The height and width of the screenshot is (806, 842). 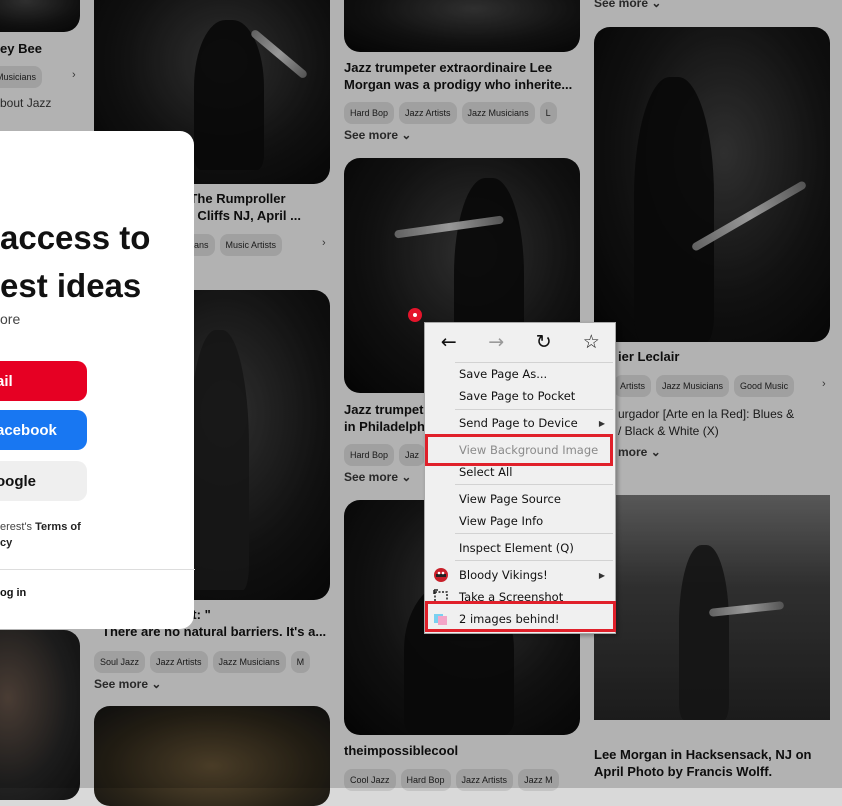 What do you see at coordinates (43, 381) in the screenshot?
I see `continue-email-button: ail` at bounding box center [43, 381].